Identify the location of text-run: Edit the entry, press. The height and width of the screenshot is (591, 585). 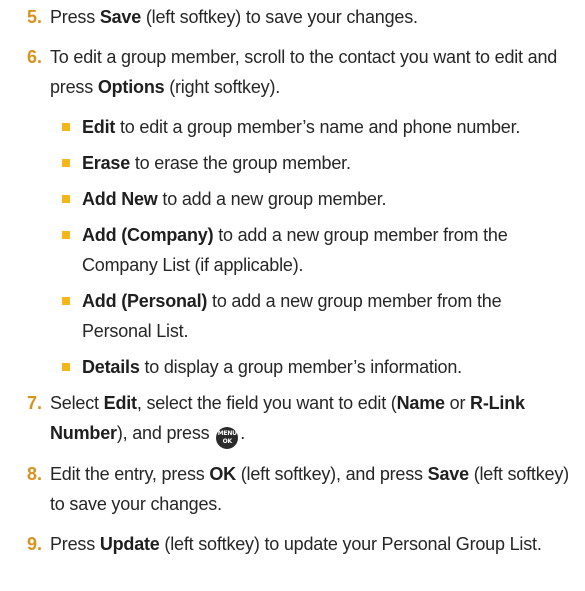
(130, 474).